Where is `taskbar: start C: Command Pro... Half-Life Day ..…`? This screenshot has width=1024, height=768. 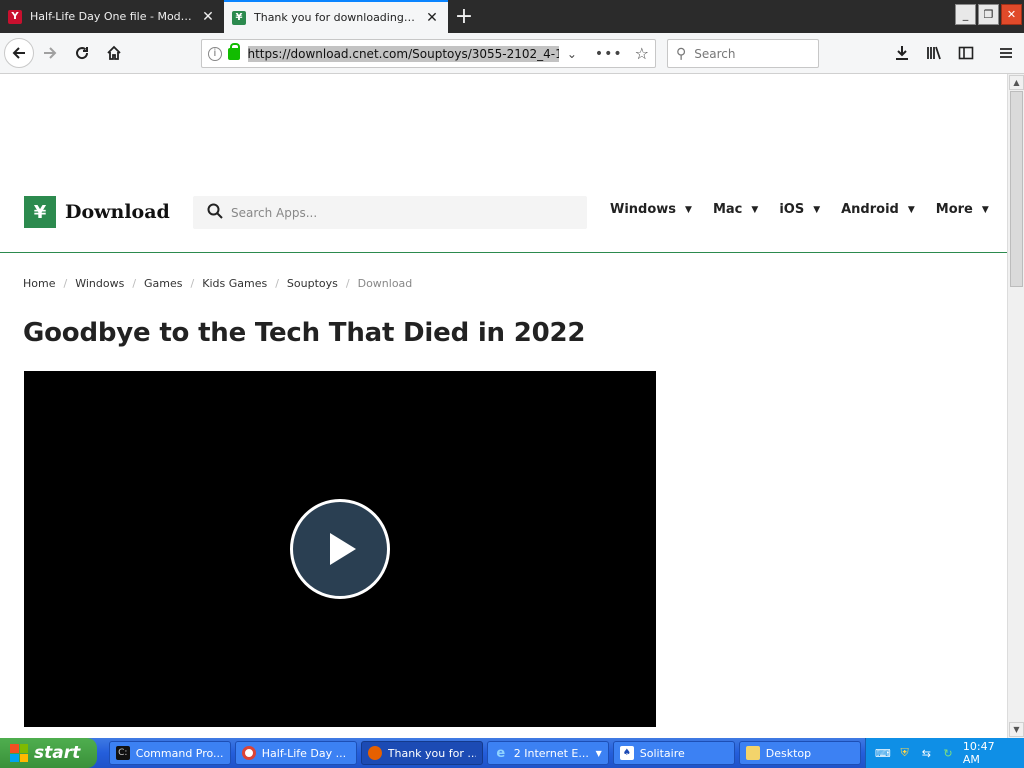
taskbar: start C: Command Pro... Half-Life Day ..… is located at coordinates (512, 753).